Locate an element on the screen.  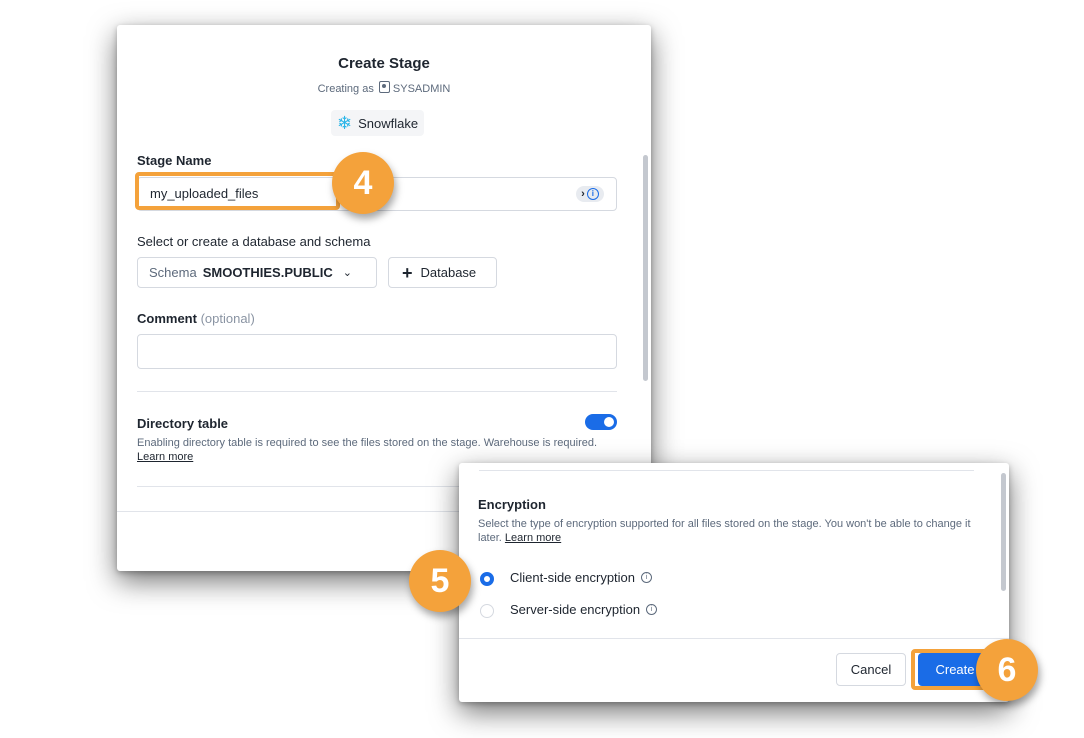
comment-label: Comment (optional) is located at coordinates (196, 318).